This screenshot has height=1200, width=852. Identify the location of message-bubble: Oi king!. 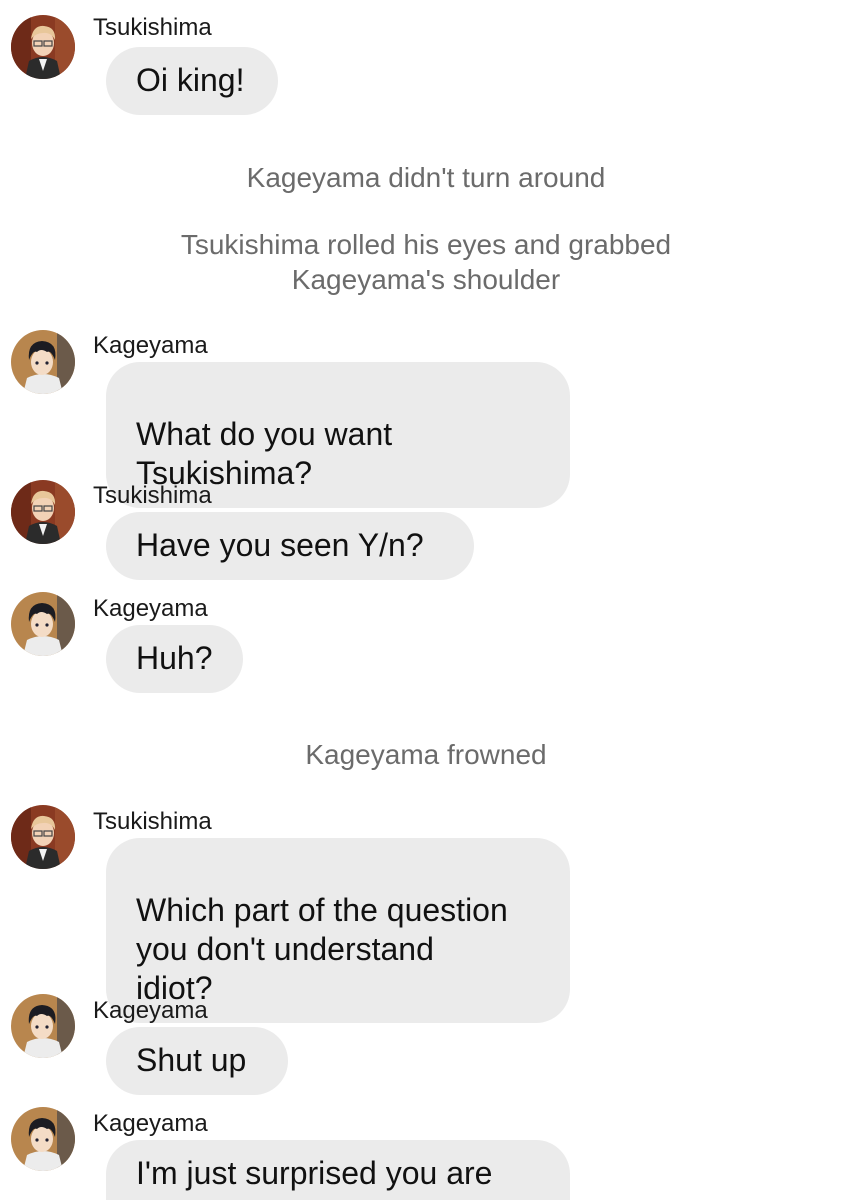
(192, 81).